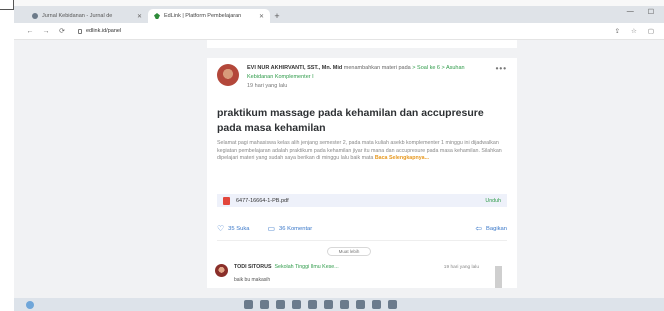 The image size is (664, 311). I want to click on comment-icon: ▭, so click(271, 228).